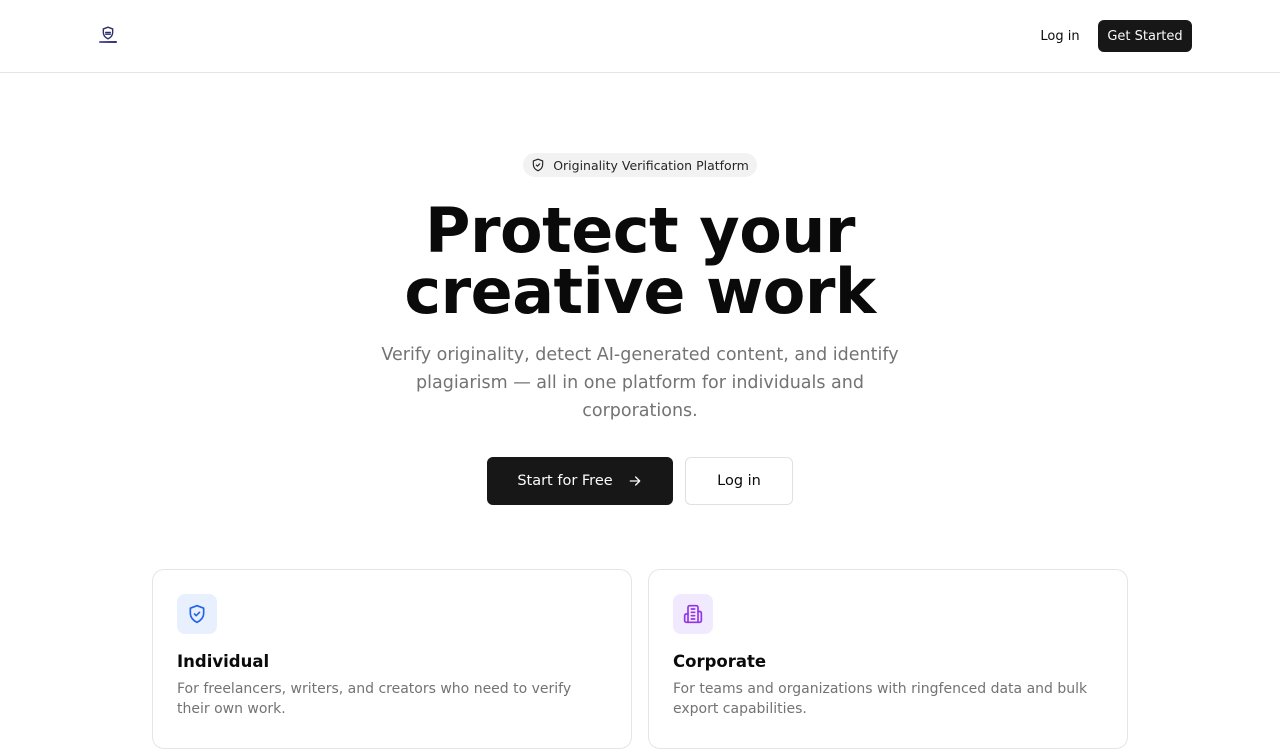  What do you see at coordinates (720, 661) in the screenshot?
I see `card-title: Corporate` at bounding box center [720, 661].